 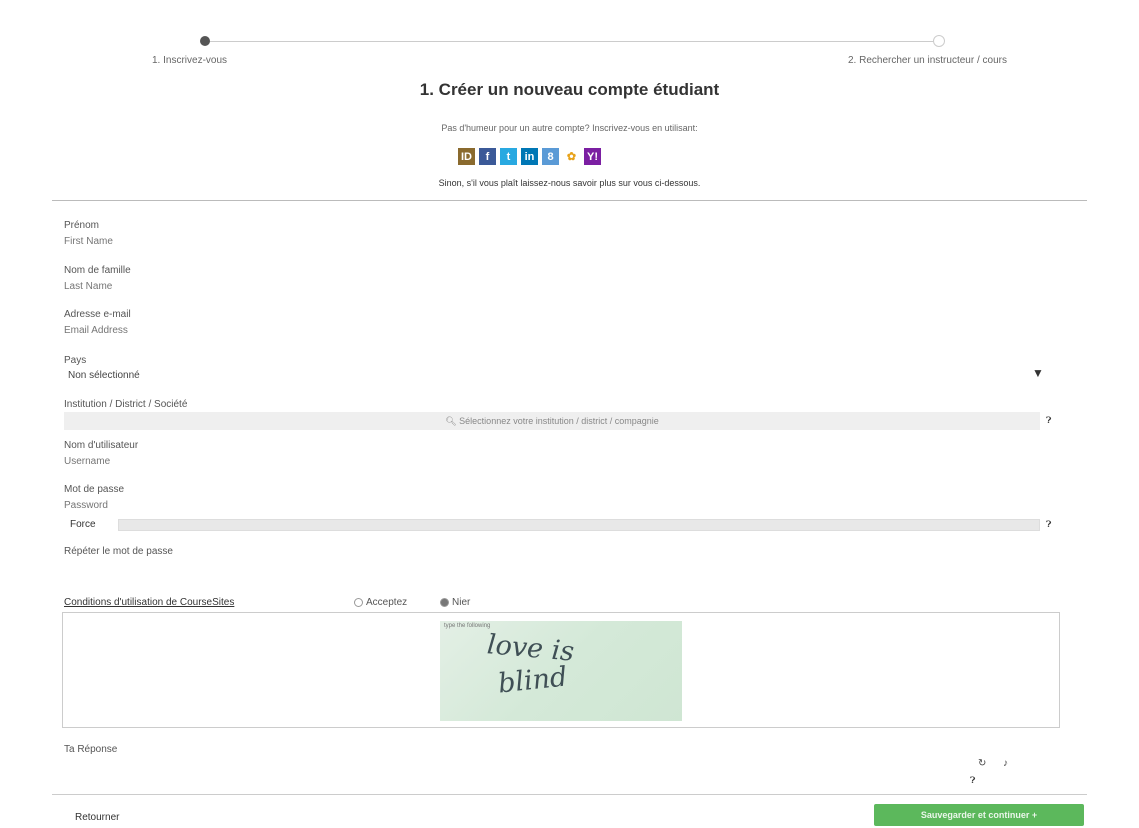 I want to click on password-strength-meter, so click(x=579, y=525).